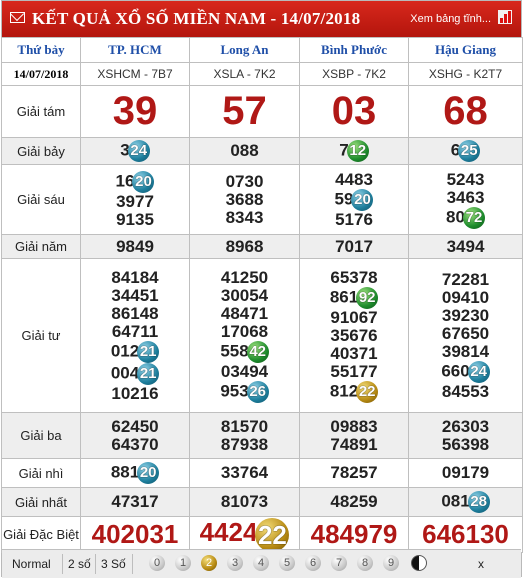 Image resolution: width=523 pixels, height=579 pixels. Describe the element at coordinates (313, 563) in the screenshot. I see `digit-filter-6: 6` at that location.